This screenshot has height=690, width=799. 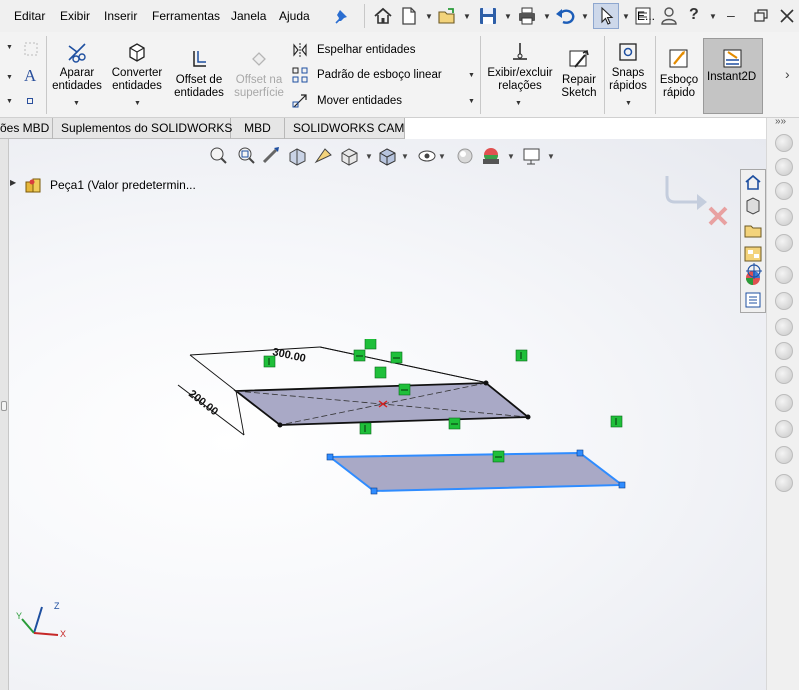 I want to click on coordinate-triad: Z Y X, so click(x=41, y=620).